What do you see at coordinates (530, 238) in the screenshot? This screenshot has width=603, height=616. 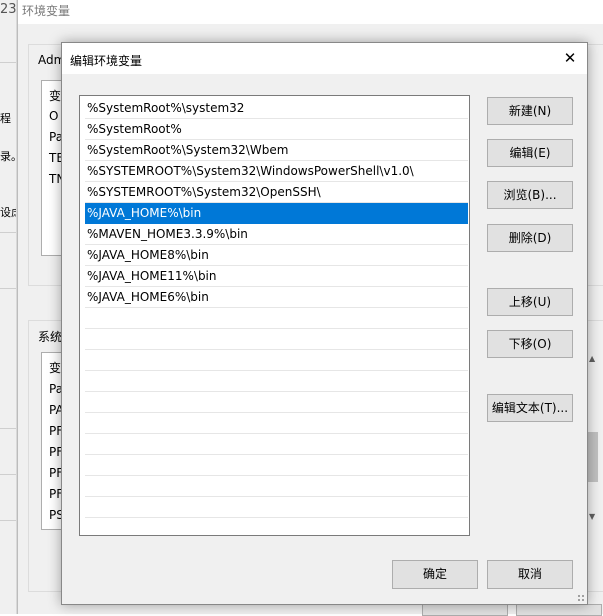 I see `delete-button: 删除(D)` at bounding box center [530, 238].